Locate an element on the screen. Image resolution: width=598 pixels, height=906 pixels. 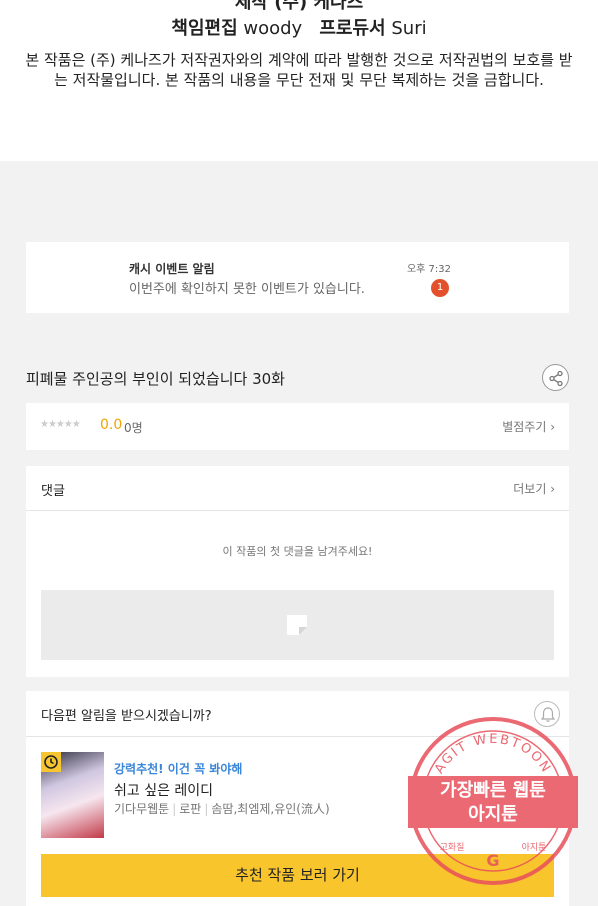
share-button is located at coordinates (555, 377).